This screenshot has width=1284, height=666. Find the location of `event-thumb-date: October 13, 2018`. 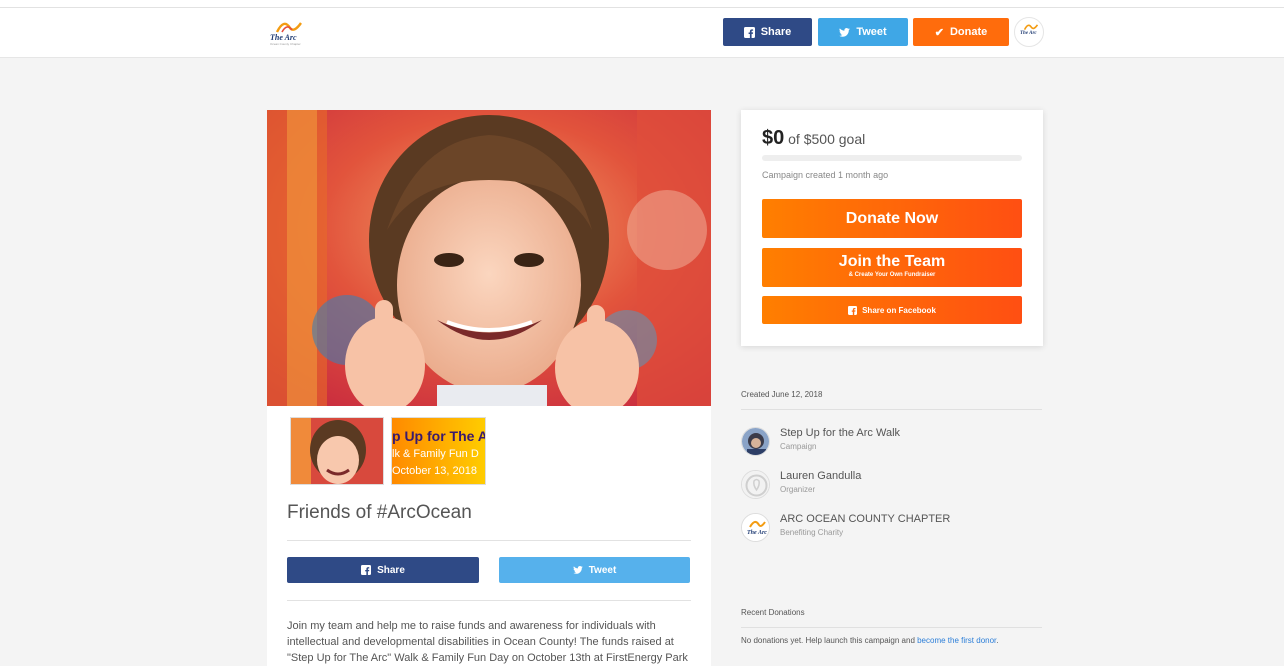

event-thumb-date: October 13, 2018 is located at coordinates (435, 471).